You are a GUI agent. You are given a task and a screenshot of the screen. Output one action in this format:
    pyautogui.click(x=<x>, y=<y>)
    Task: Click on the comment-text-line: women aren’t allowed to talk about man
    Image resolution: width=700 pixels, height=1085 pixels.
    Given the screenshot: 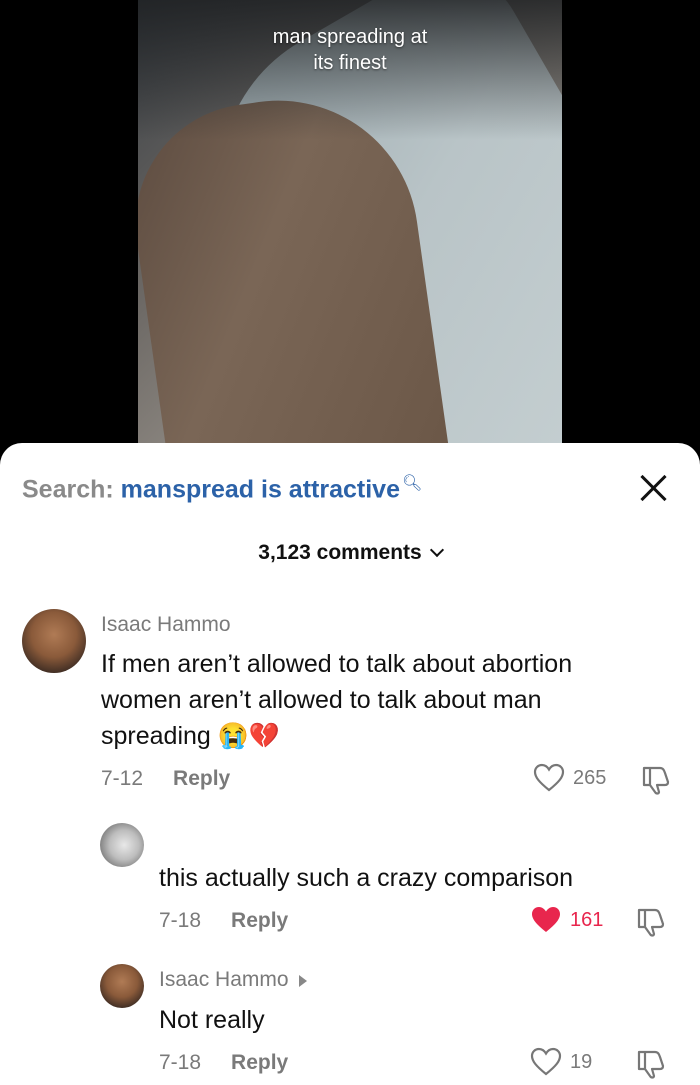 What is the action you would take?
    pyautogui.click(x=321, y=700)
    